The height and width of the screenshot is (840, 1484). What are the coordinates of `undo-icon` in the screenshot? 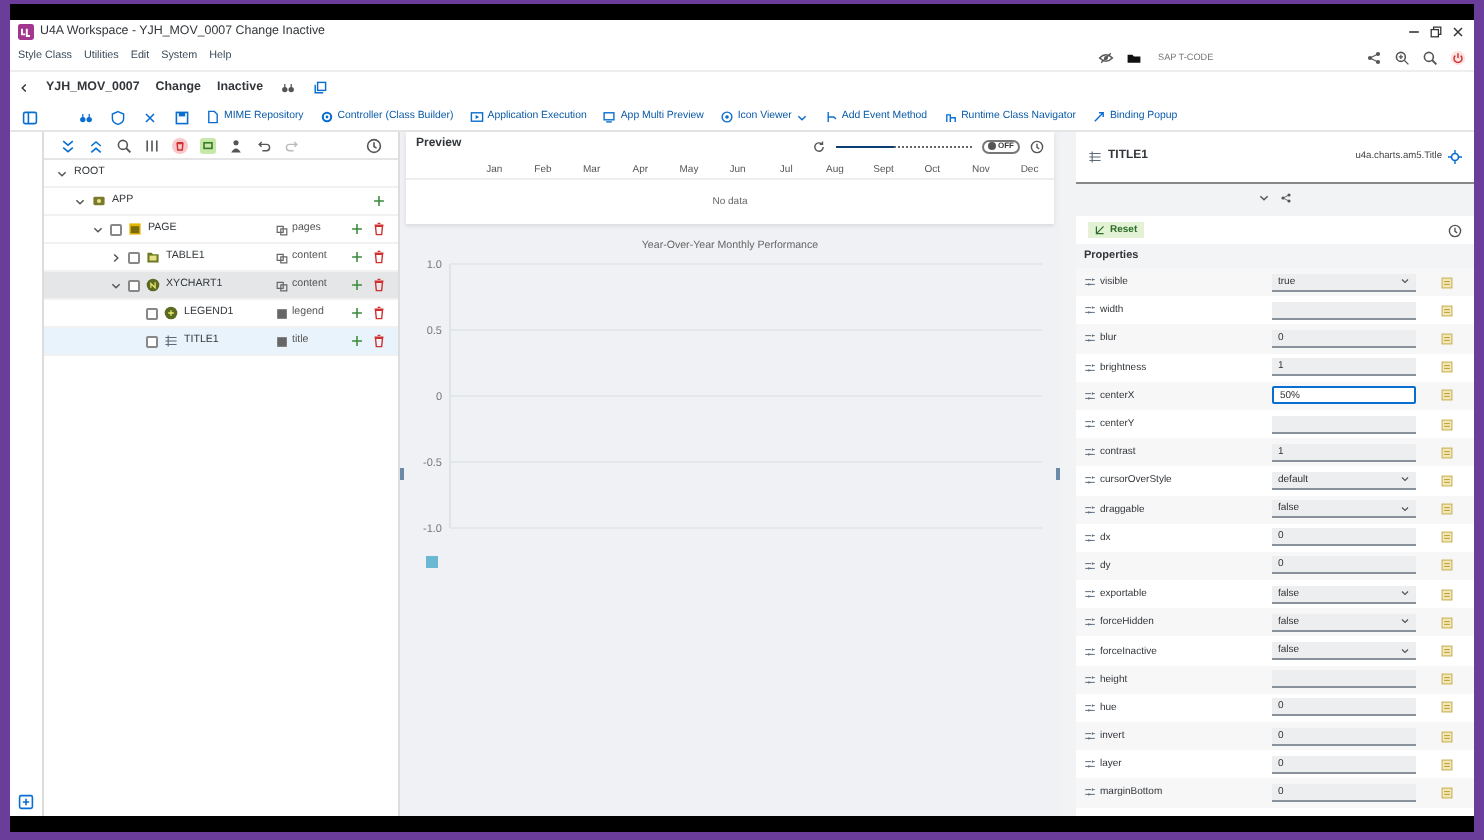 It's located at (264, 145).